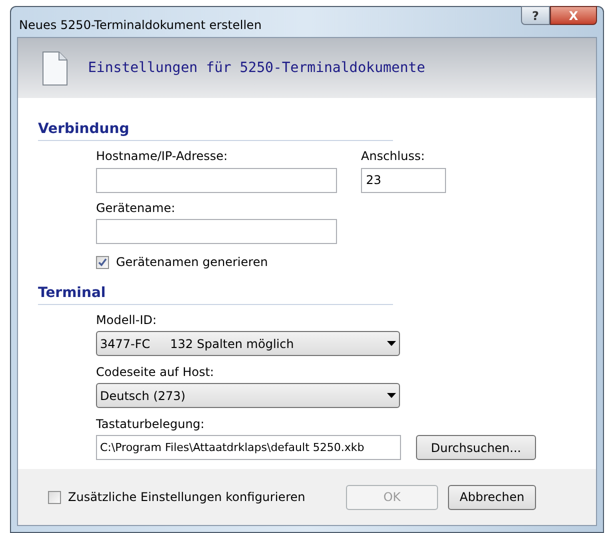 This screenshot has height=533, width=610. What do you see at coordinates (393, 156) in the screenshot?
I see `field-label: Anschluss:` at bounding box center [393, 156].